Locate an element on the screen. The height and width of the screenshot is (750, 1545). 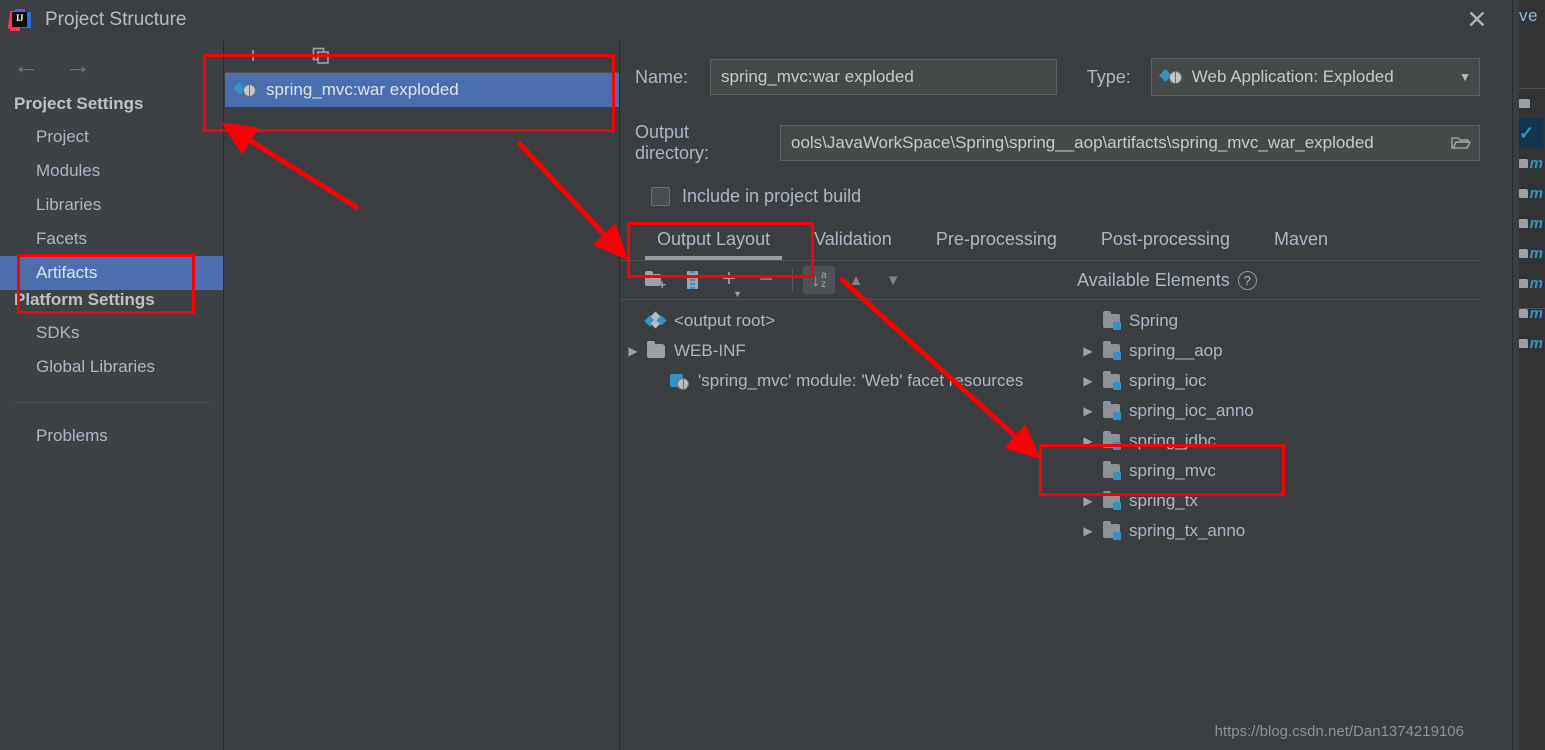
page-title: Project Structure is located at coordinates (116, 19).